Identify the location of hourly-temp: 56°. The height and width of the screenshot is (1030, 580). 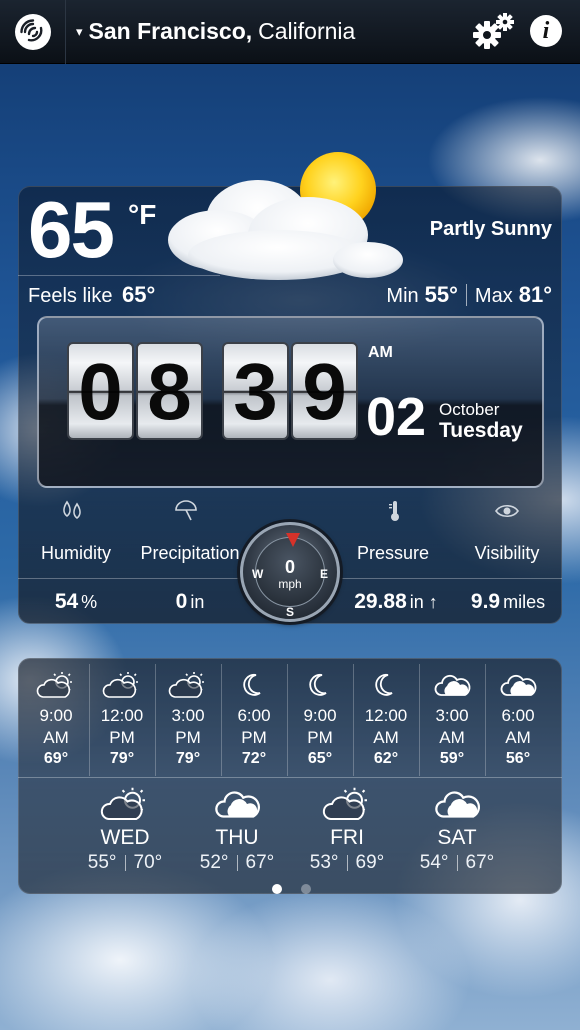
(518, 758).